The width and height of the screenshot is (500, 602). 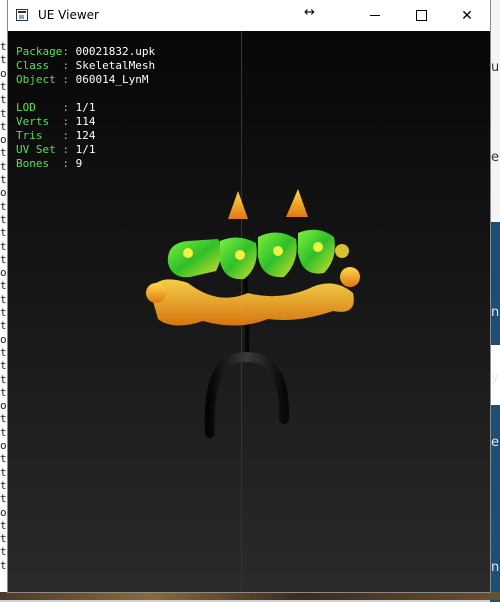 What do you see at coordinates (249, 15) in the screenshot?
I see `title-bar: UE Viewer ↔ ✕` at bounding box center [249, 15].